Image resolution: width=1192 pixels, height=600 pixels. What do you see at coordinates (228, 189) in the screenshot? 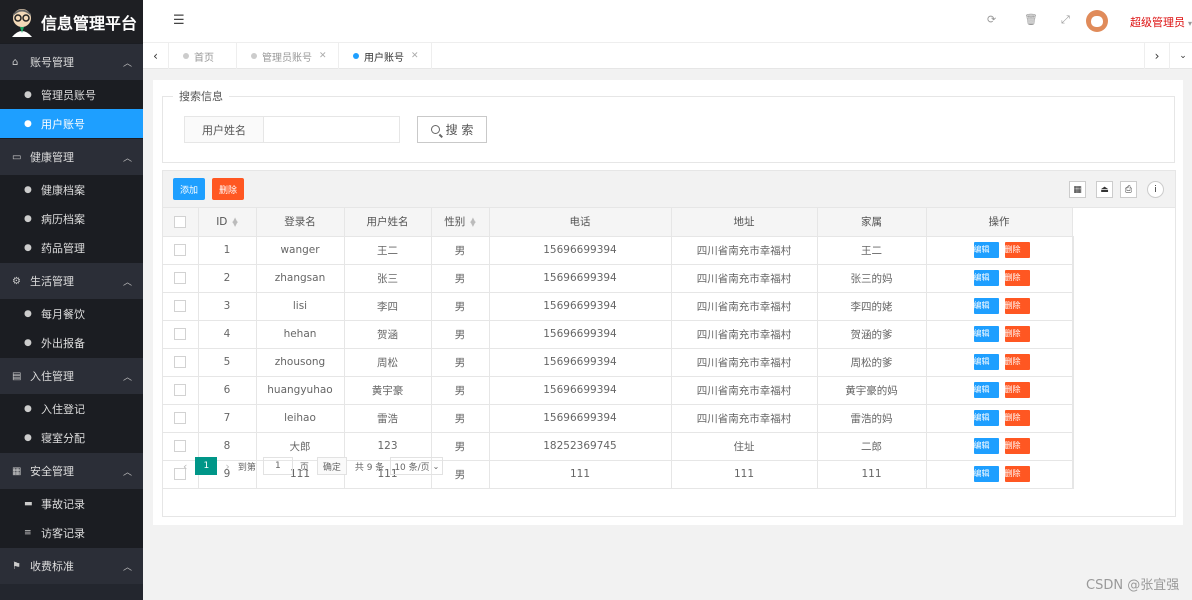
I see `bulk-delete-button: 删除` at bounding box center [228, 189].